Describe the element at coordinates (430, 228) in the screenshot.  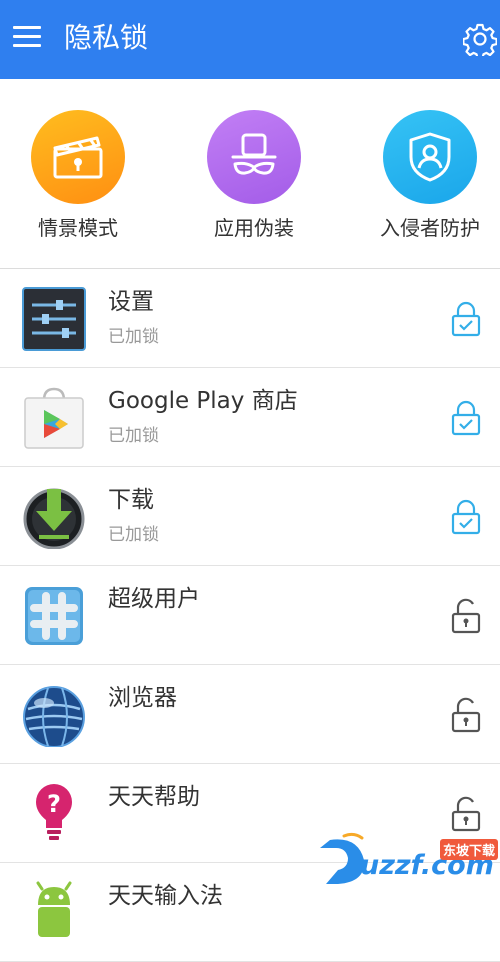
I see `feature-label: 入侵者防护` at that location.